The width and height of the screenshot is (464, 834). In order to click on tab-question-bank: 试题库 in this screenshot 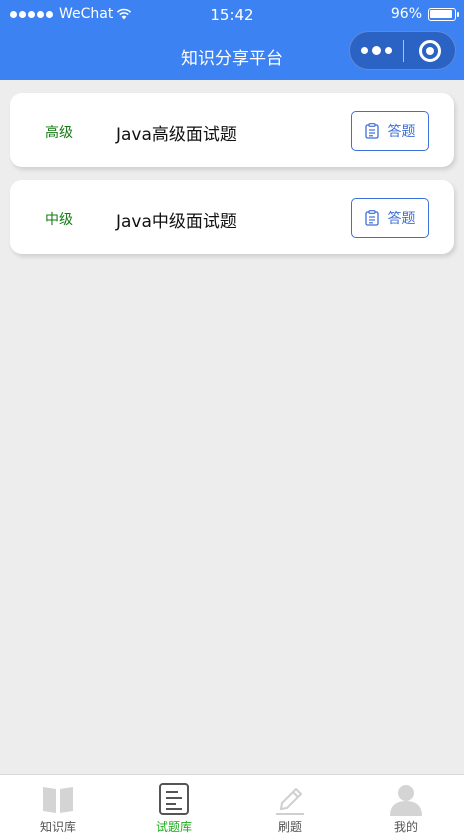, I will do `click(174, 804)`.